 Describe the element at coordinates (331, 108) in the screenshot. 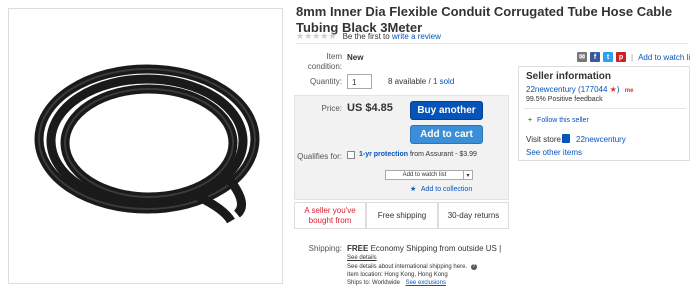

I see `price-label: Price:` at that location.